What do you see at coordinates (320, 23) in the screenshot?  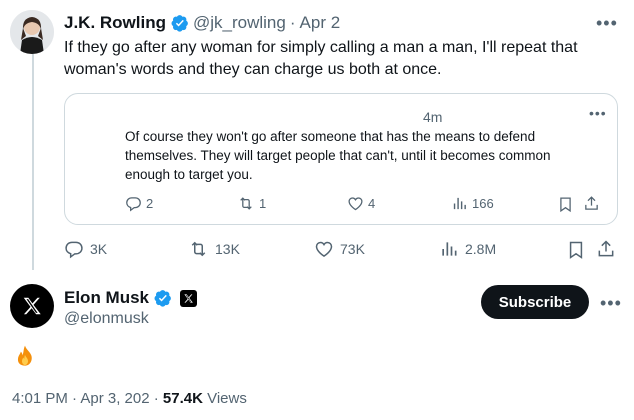 I see `tweet-date: Apr 2` at bounding box center [320, 23].